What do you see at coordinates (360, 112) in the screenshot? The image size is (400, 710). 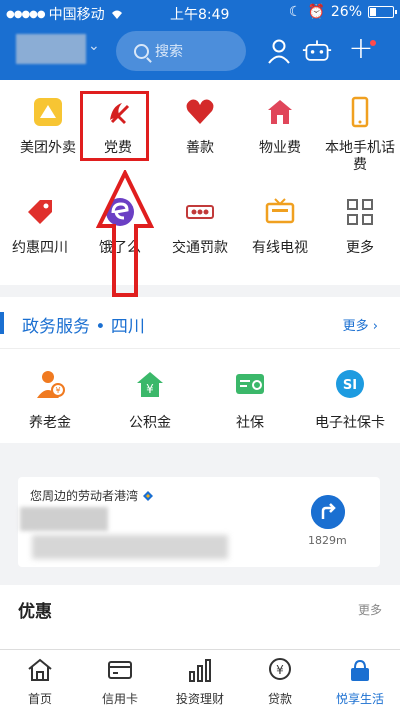 I see `phone-icon` at bounding box center [360, 112].